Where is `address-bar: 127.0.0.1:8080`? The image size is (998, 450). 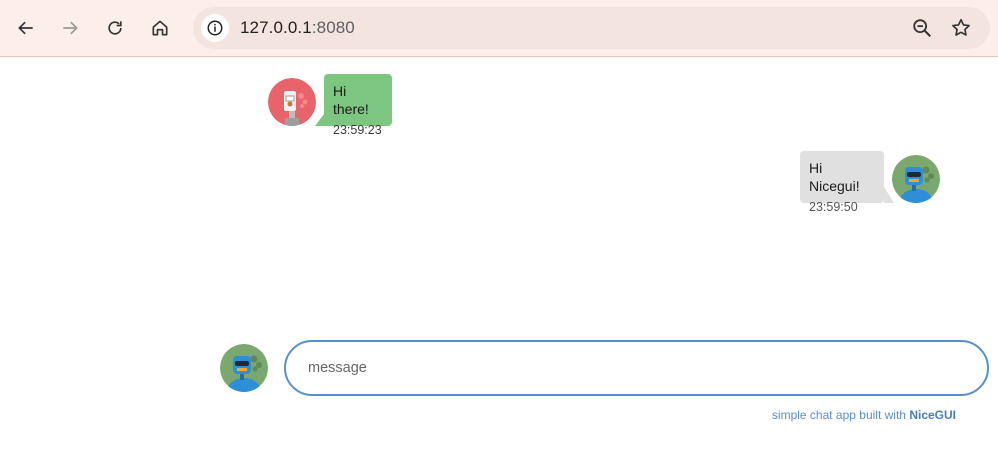
address-bar: 127.0.0.1:8080 is located at coordinates (591, 28).